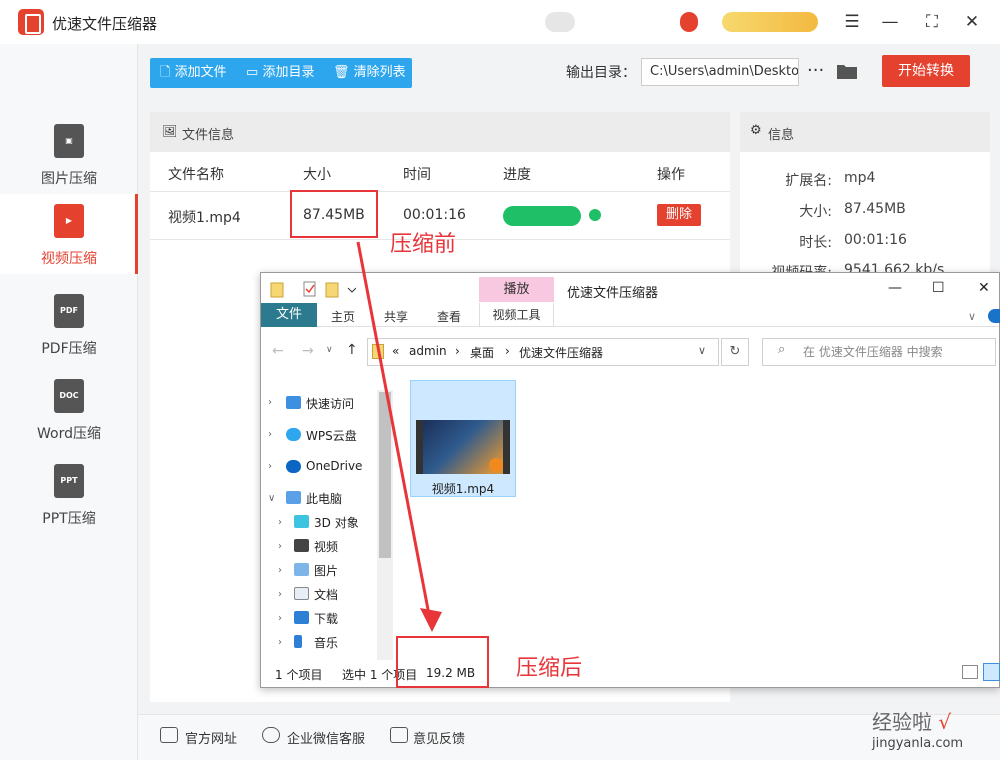 The width and height of the screenshot is (1000, 760). What do you see at coordinates (326, 570) in the screenshot?
I see `tree-item-pictures: 图片` at bounding box center [326, 570].